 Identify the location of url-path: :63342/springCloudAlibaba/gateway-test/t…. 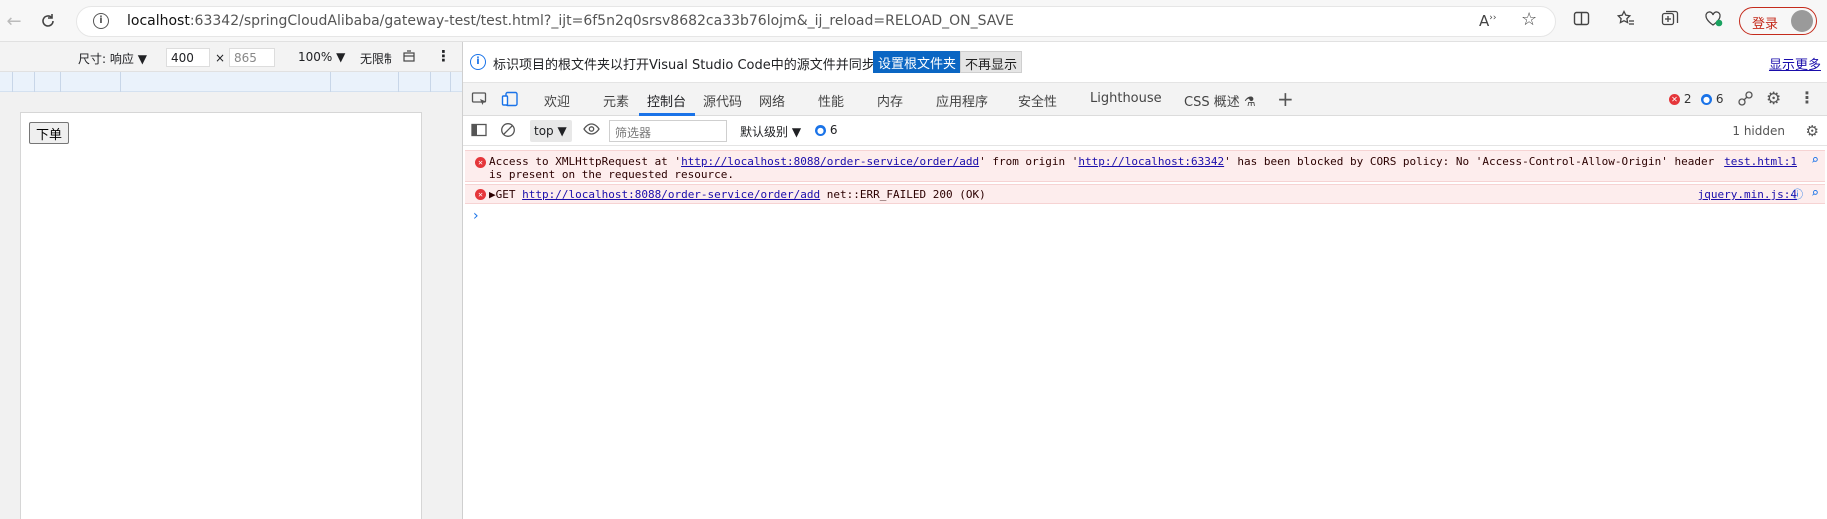
(601, 21).